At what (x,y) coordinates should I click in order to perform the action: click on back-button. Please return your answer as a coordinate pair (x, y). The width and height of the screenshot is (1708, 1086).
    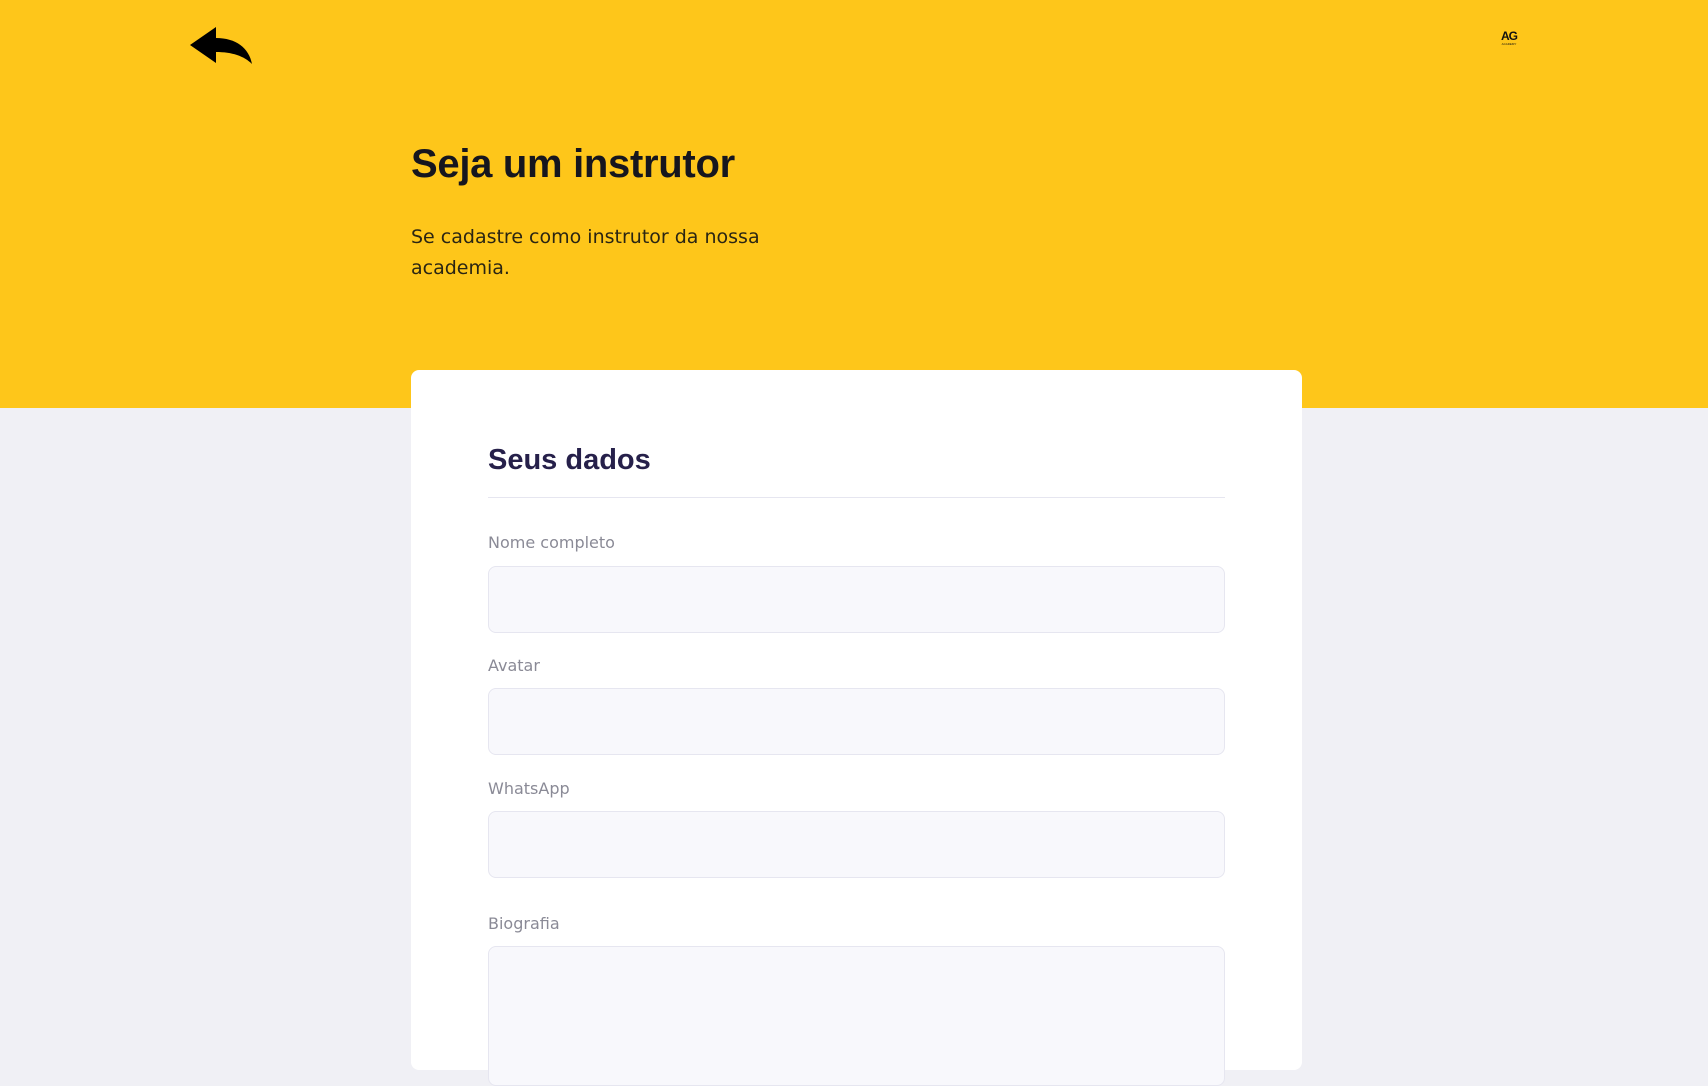
    Looking at the image, I should click on (222, 47).